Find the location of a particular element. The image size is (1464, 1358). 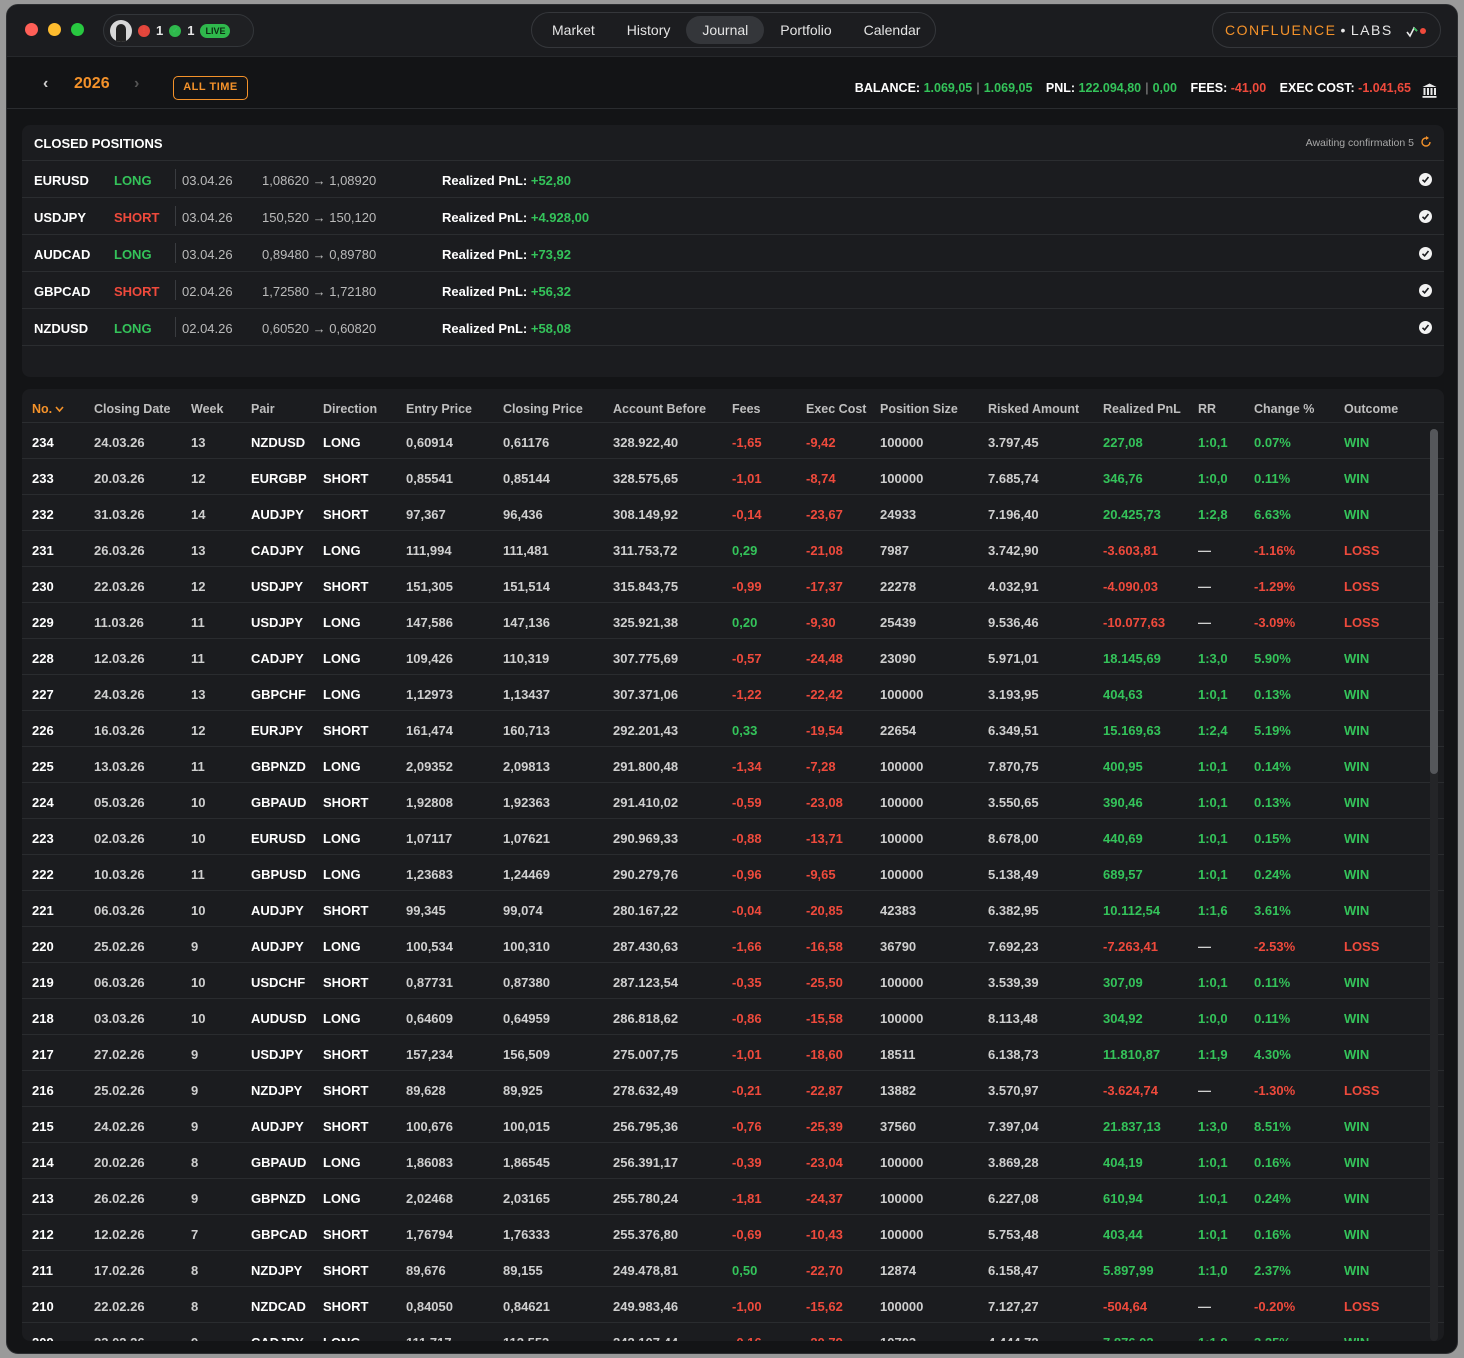

chevron-right-icon: › is located at coordinates (136, 84).